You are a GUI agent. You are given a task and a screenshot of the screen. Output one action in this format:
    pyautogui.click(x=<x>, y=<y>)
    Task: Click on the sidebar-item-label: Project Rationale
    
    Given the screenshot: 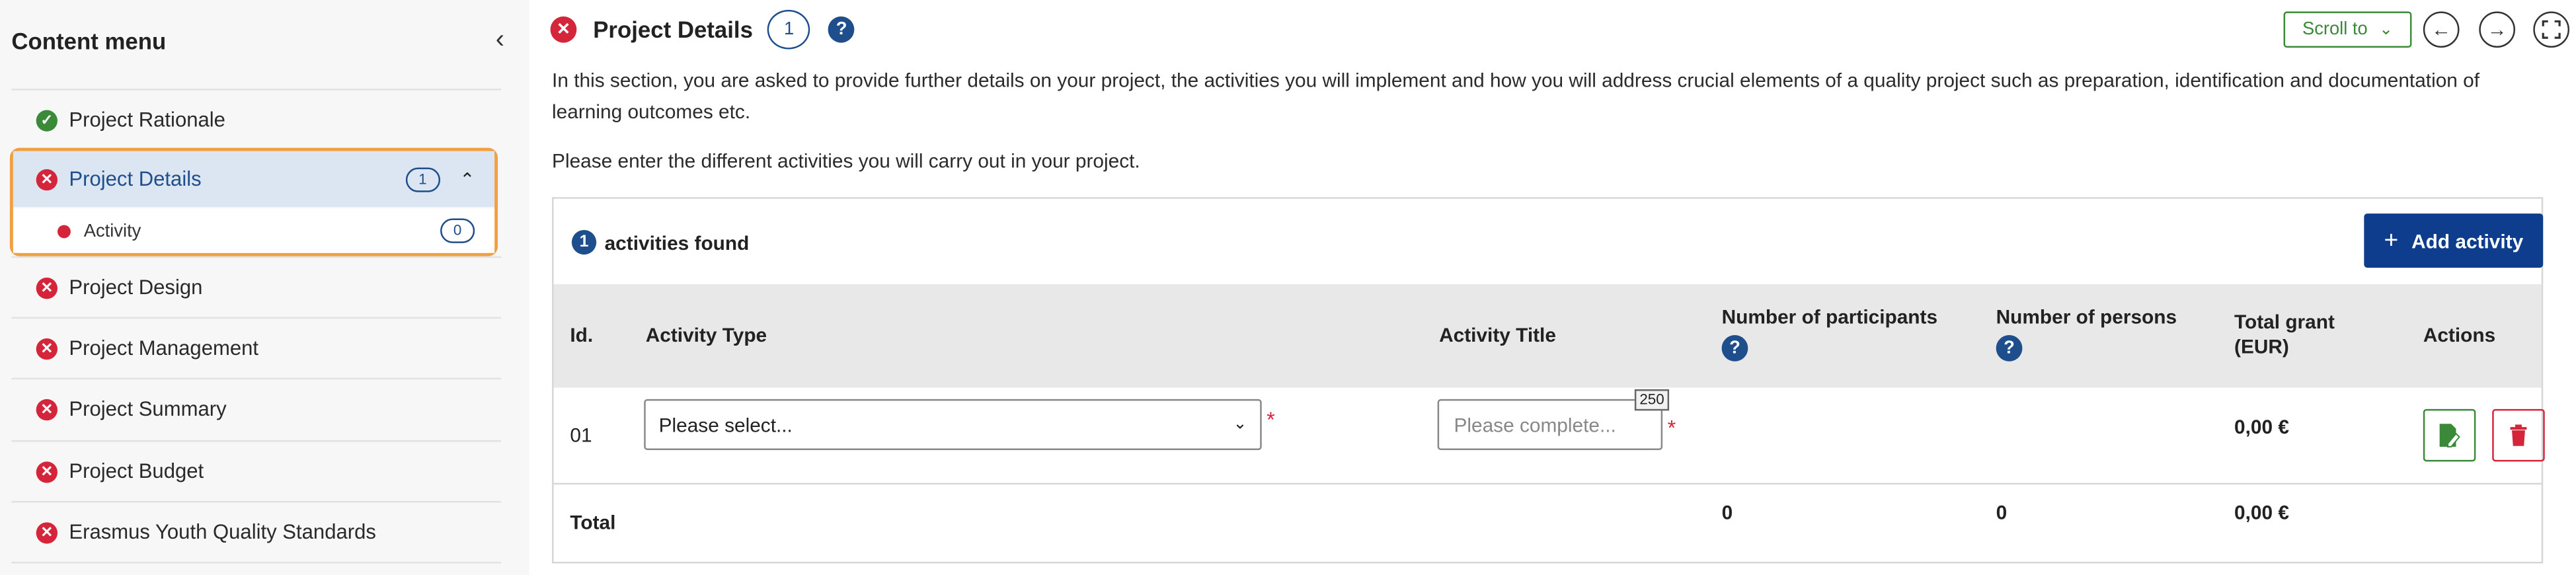 What is the action you would take?
    pyautogui.click(x=147, y=120)
    